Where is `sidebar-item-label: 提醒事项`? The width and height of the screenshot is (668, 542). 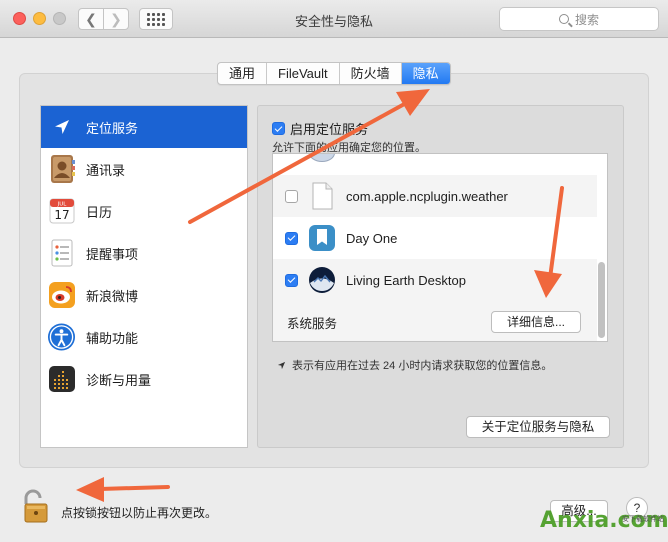 sidebar-item-label: 提醒事项 is located at coordinates (112, 254).